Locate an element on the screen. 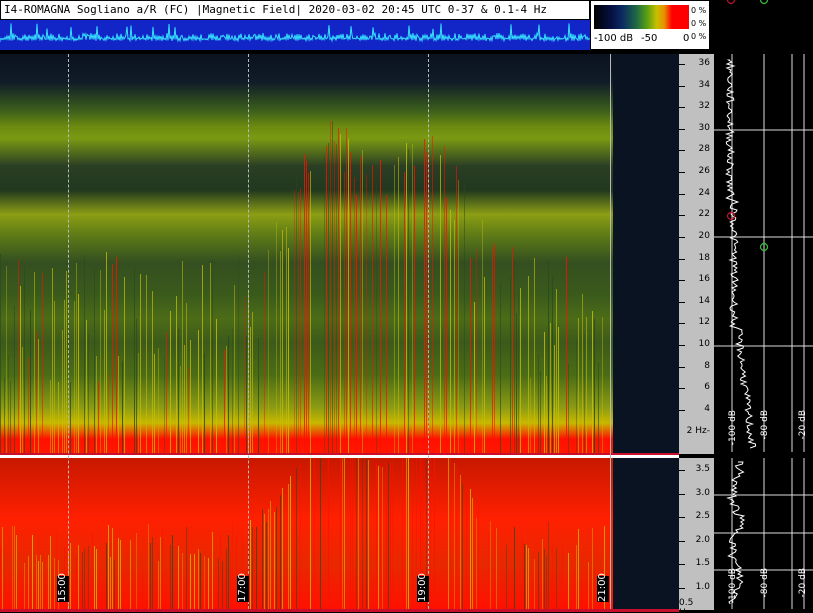 The width and height of the screenshot is (813, 613). lower-tick: 1.5 is located at coordinates (696, 564).